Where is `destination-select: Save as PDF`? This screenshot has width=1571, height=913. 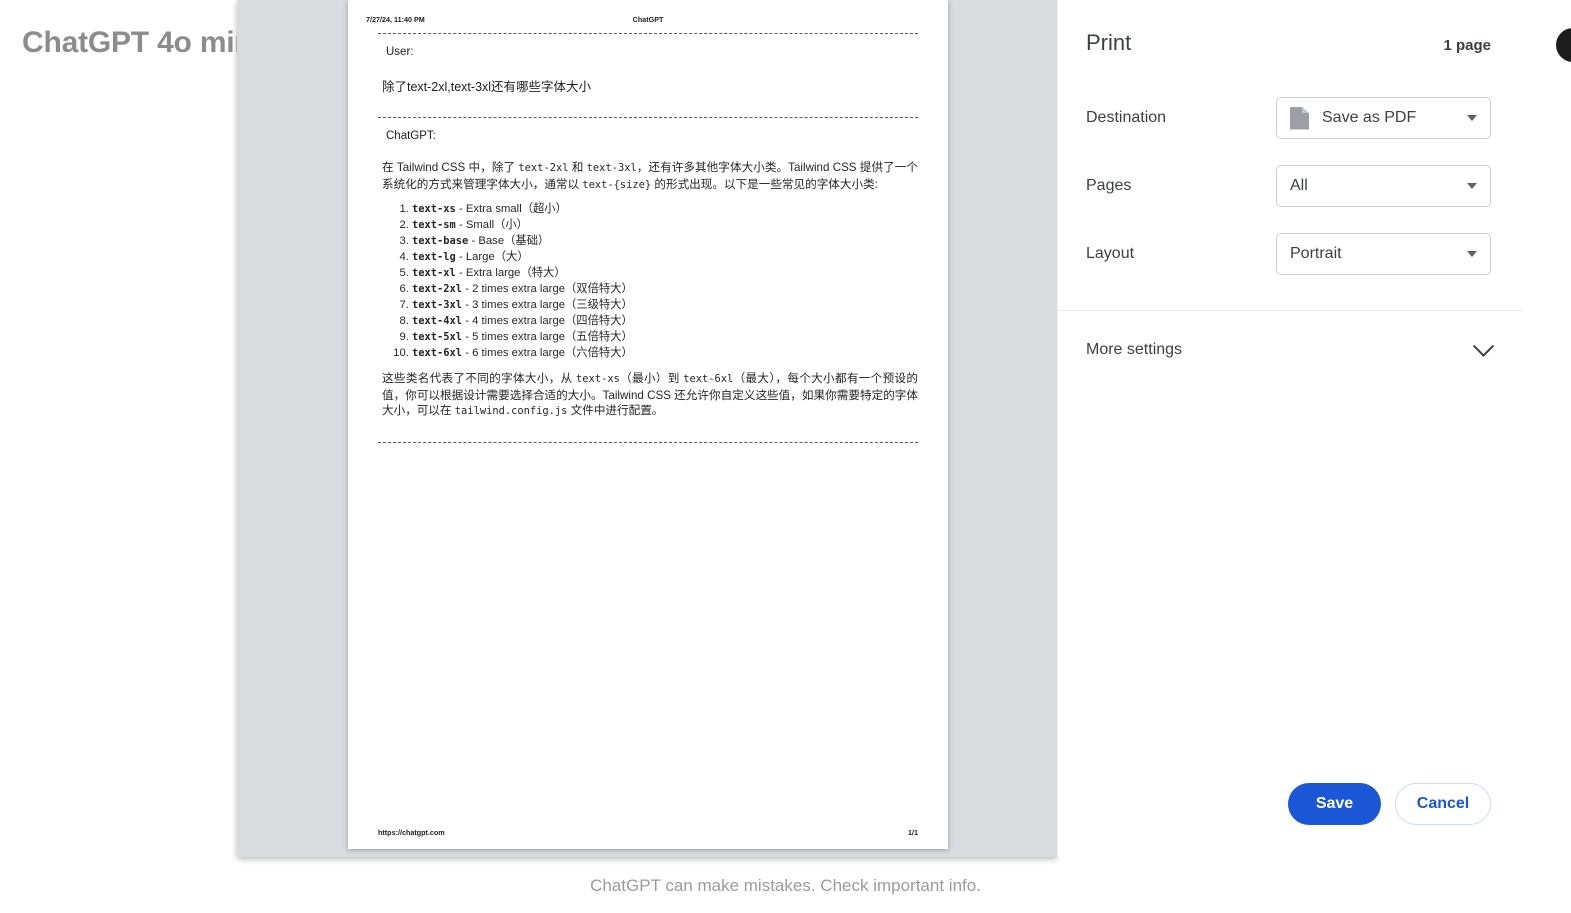 destination-select: Save as PDF is located at coordinates (1383, 118).